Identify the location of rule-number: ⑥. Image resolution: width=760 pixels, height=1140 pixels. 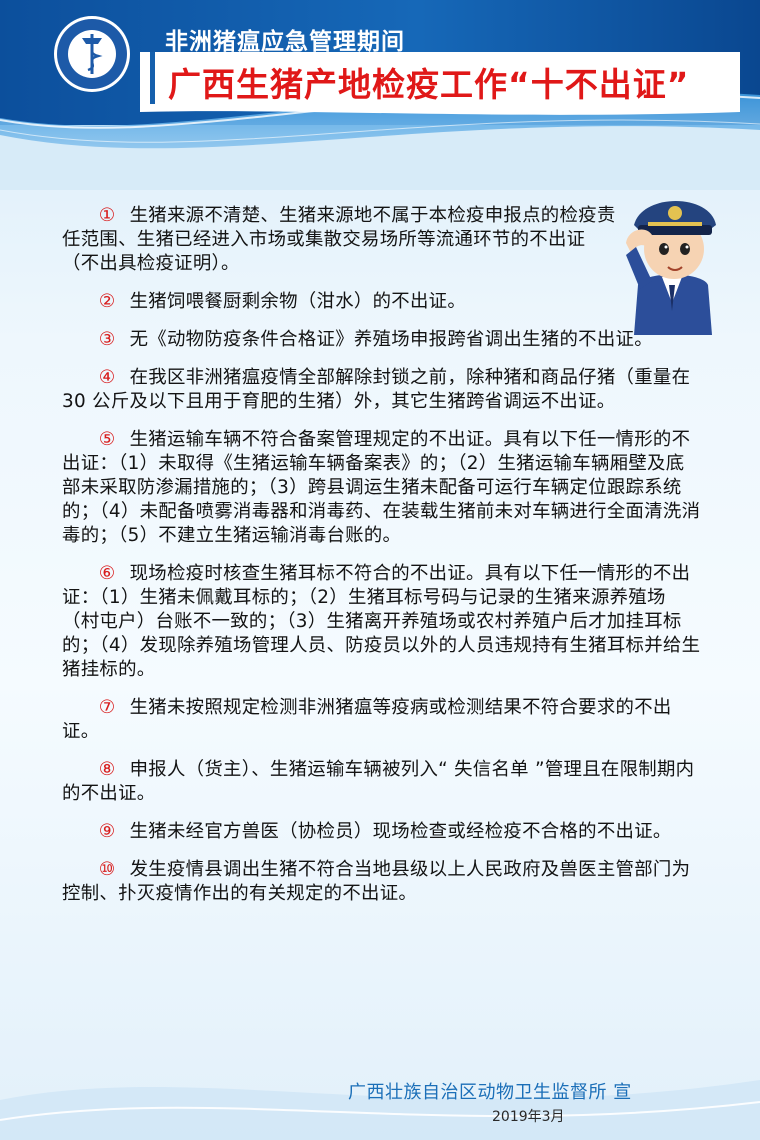
(107, 573).